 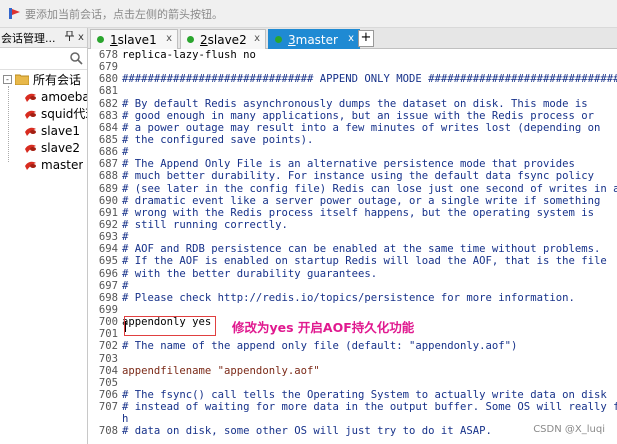 What do you see at coordinates (352, 91) in the screenshot?
I see `code-line: 681` at bounding box center [352, 91].